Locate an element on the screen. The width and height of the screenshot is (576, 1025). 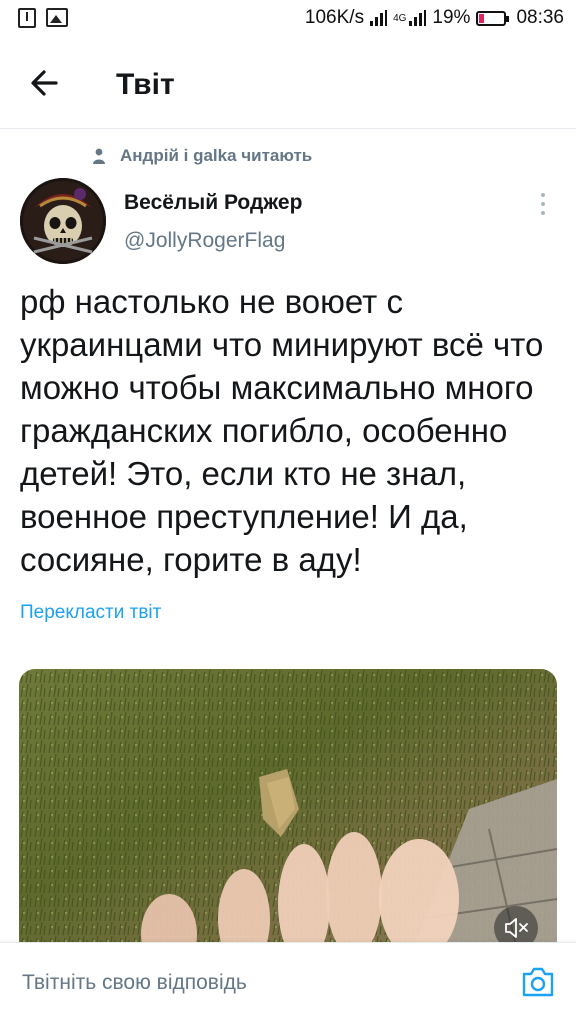
clock: 08:36 is located at coordinates (540, 17).